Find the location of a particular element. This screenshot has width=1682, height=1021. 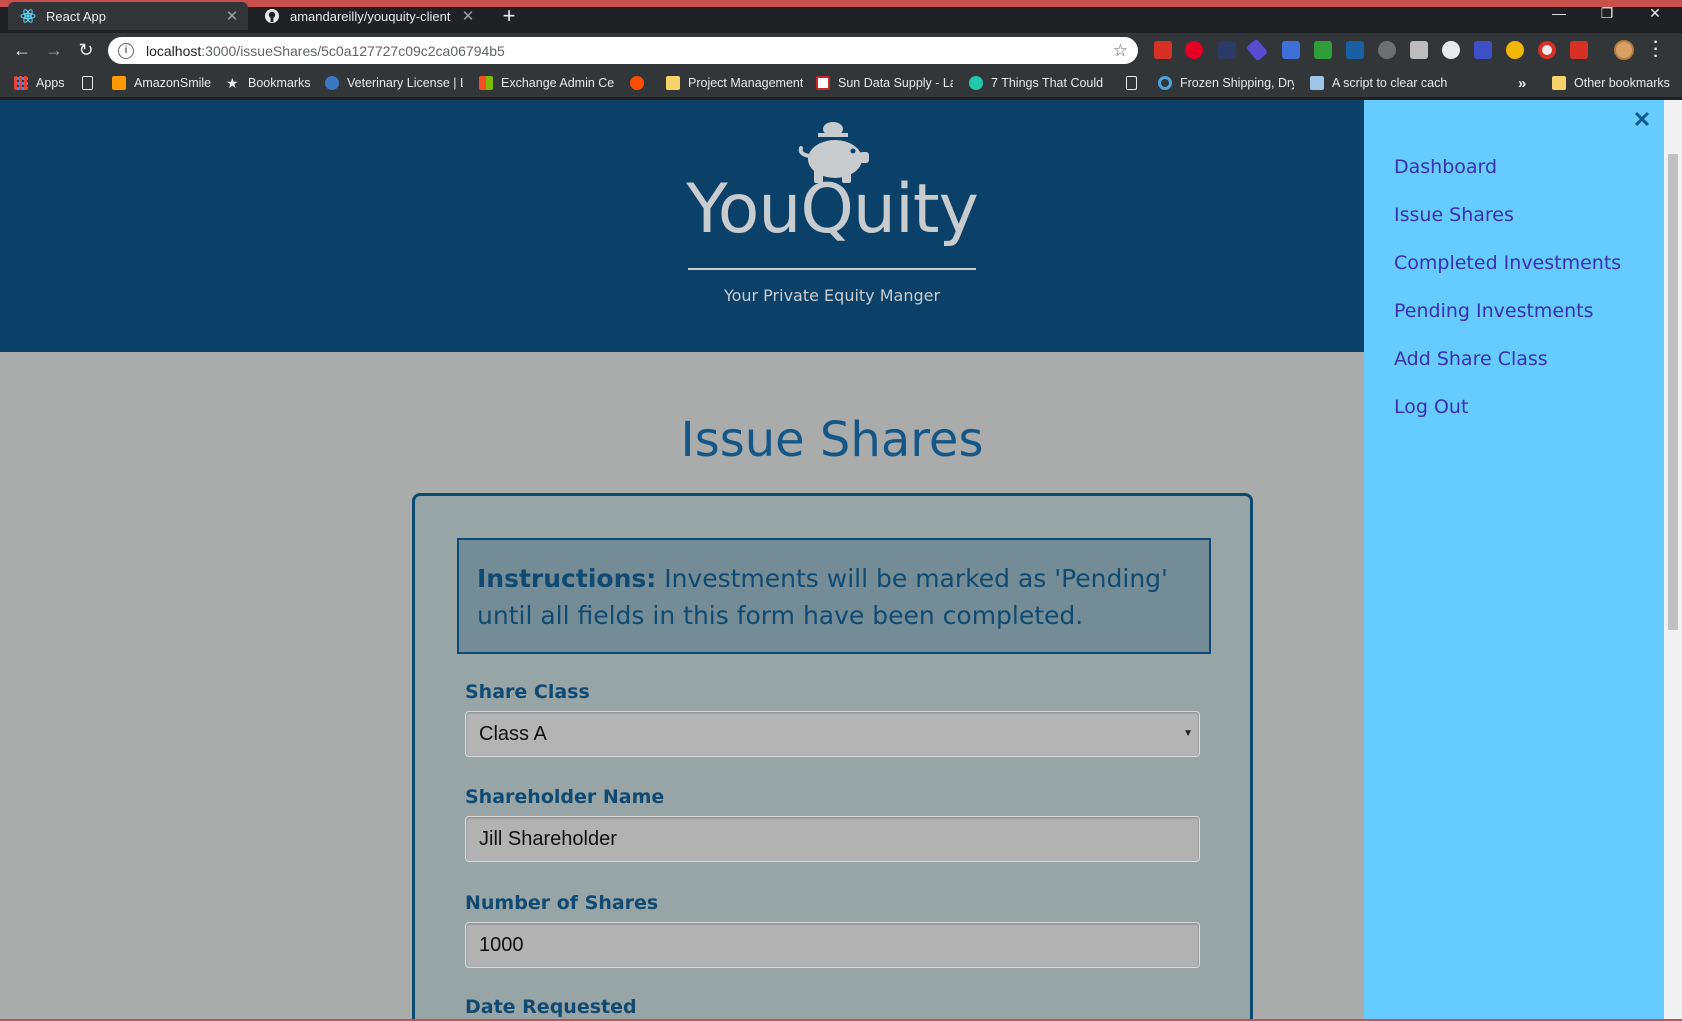

brand-name: YouQuity is located at coordinates (832, 209).